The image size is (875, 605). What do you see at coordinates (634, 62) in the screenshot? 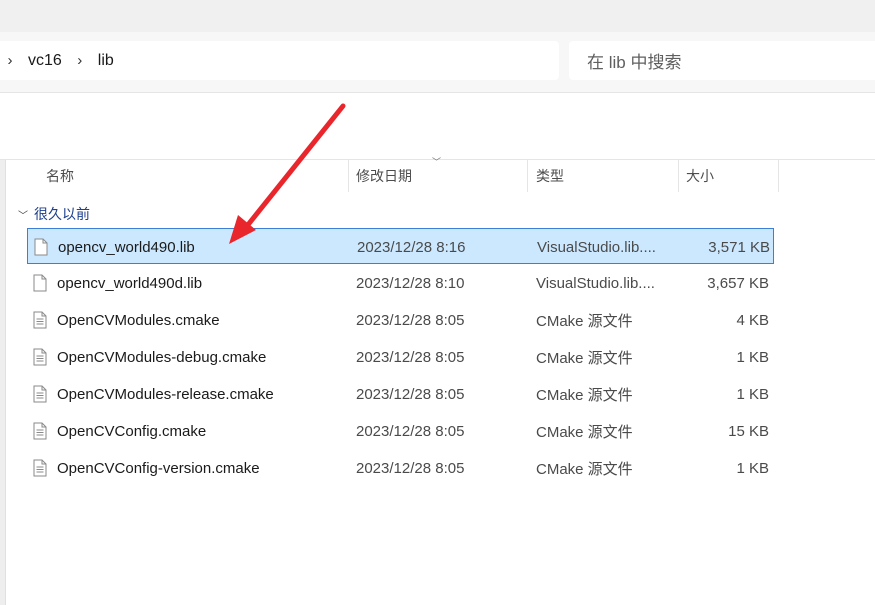
I see `search-placeholder: 在 lib 中搜索` at bounding box center [634, 62].